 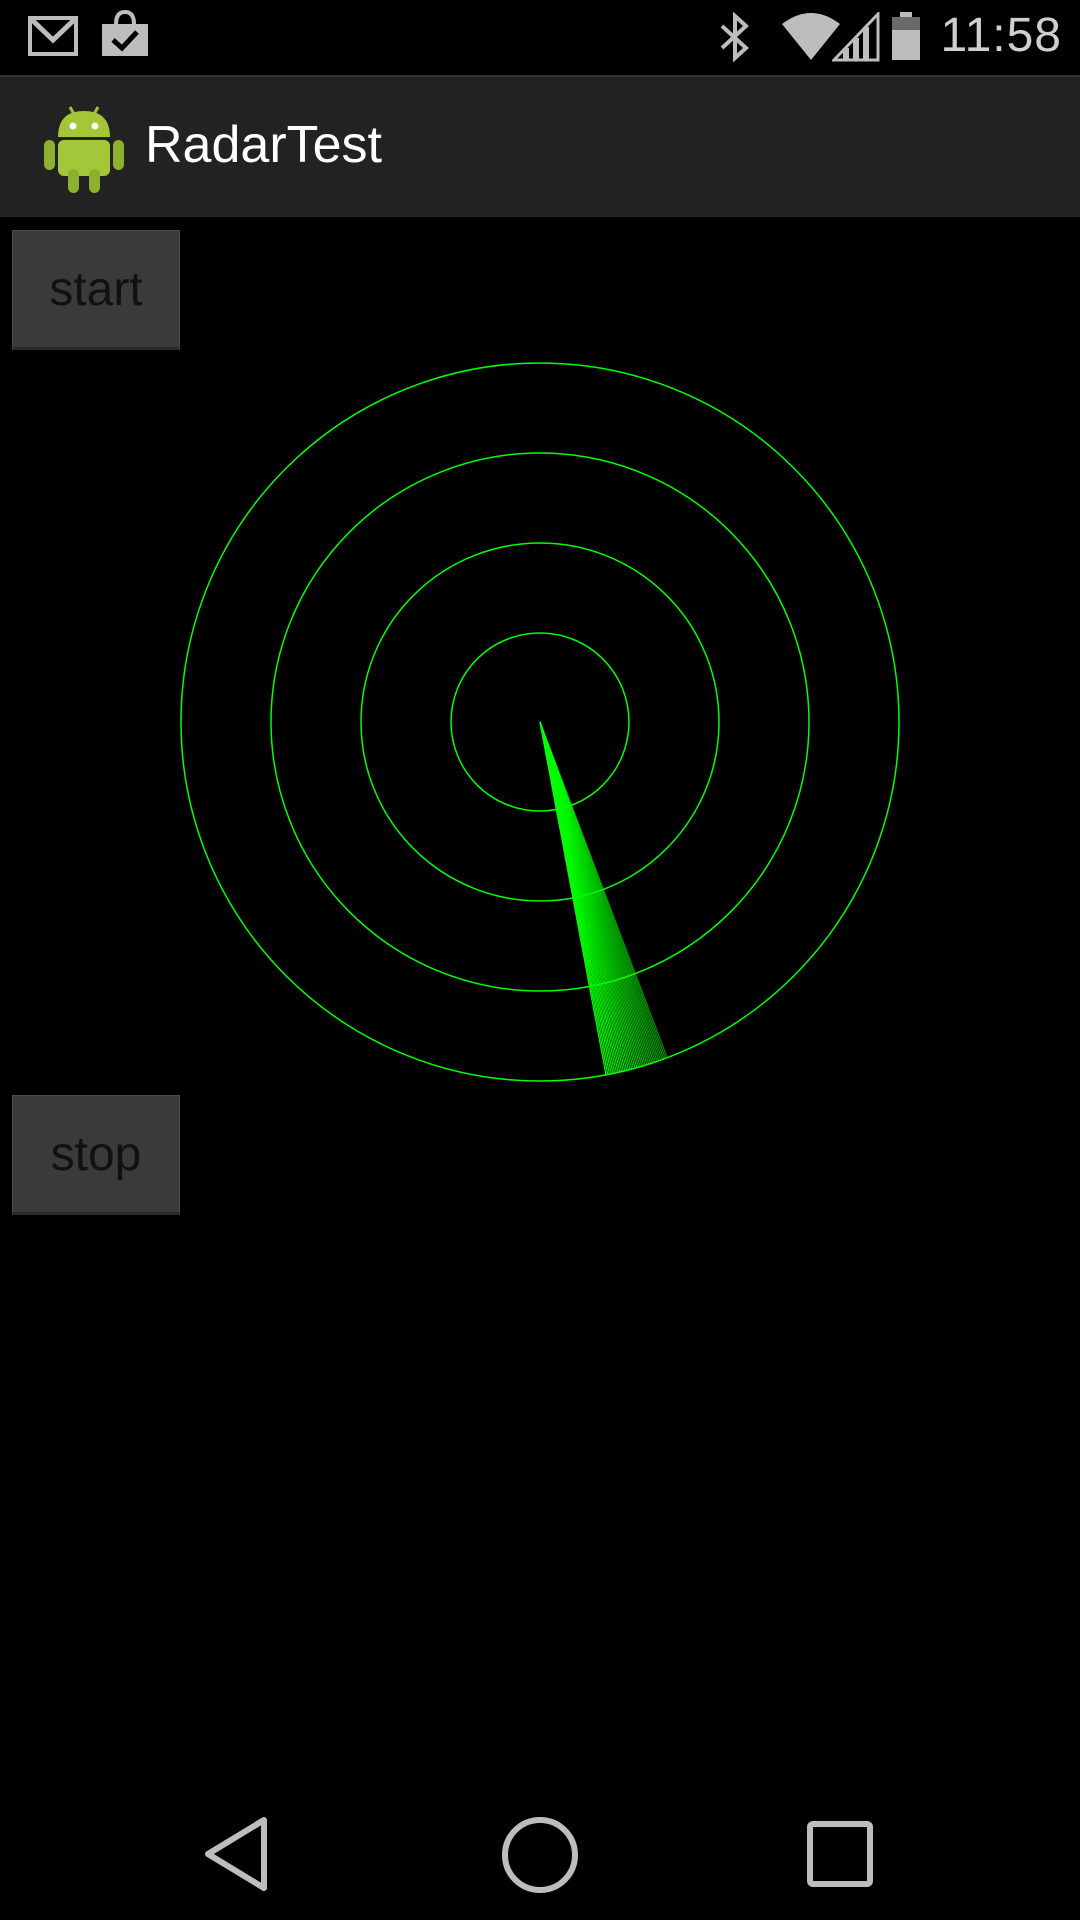 I want to click on radar-sweep, so click(x=603, y=898).